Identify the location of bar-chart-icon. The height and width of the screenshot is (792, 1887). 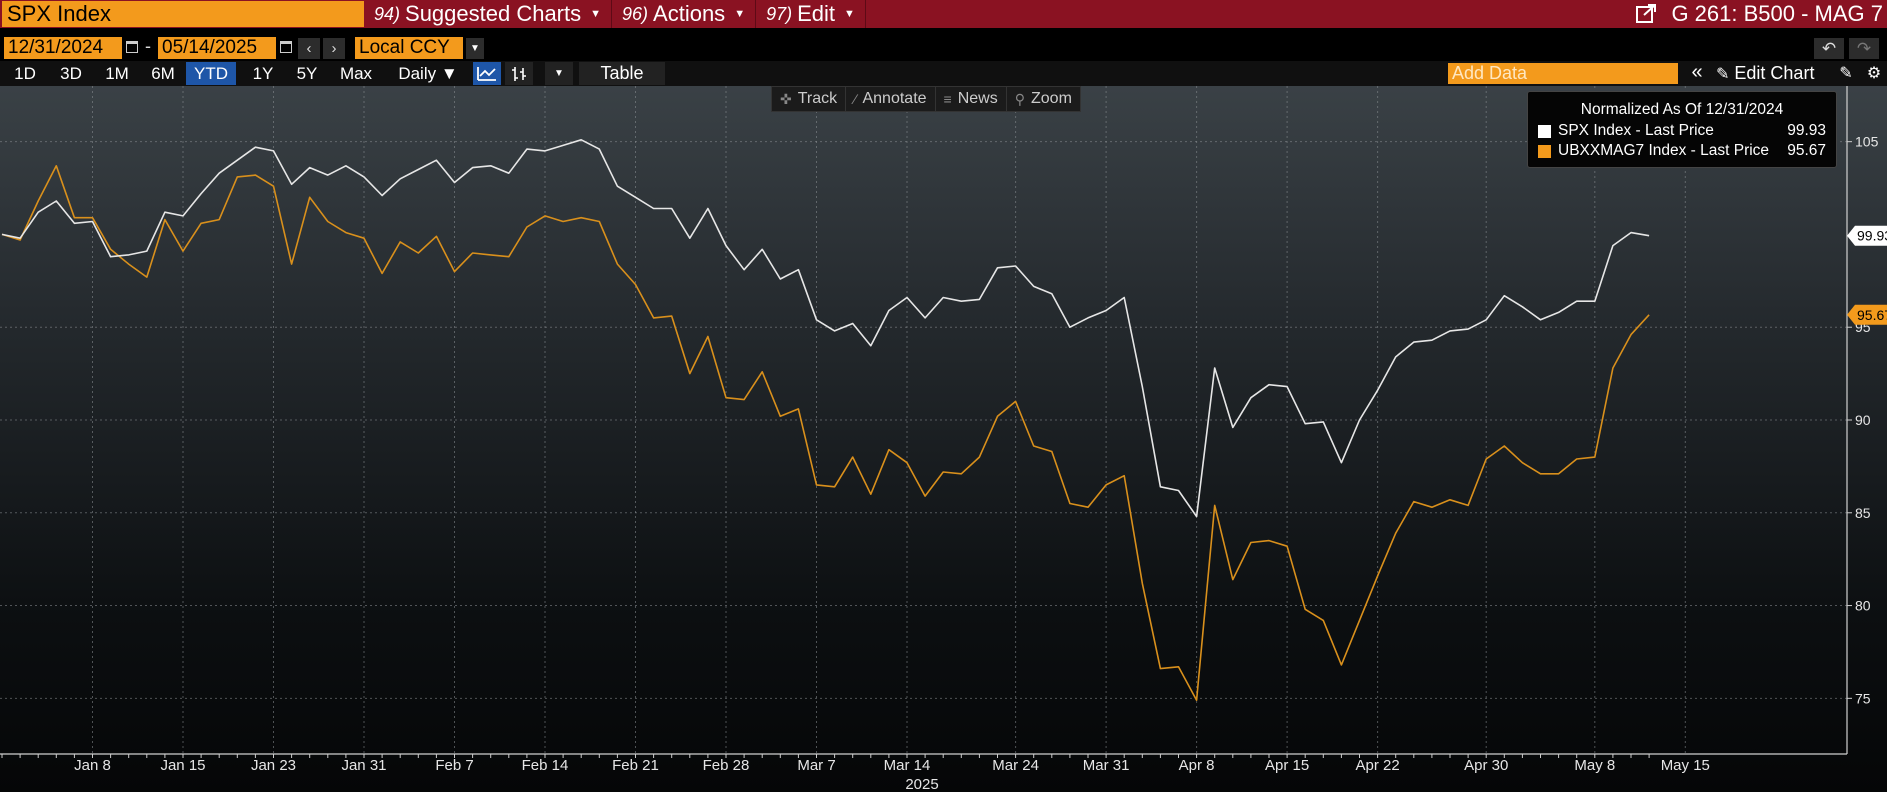
(519, 73).